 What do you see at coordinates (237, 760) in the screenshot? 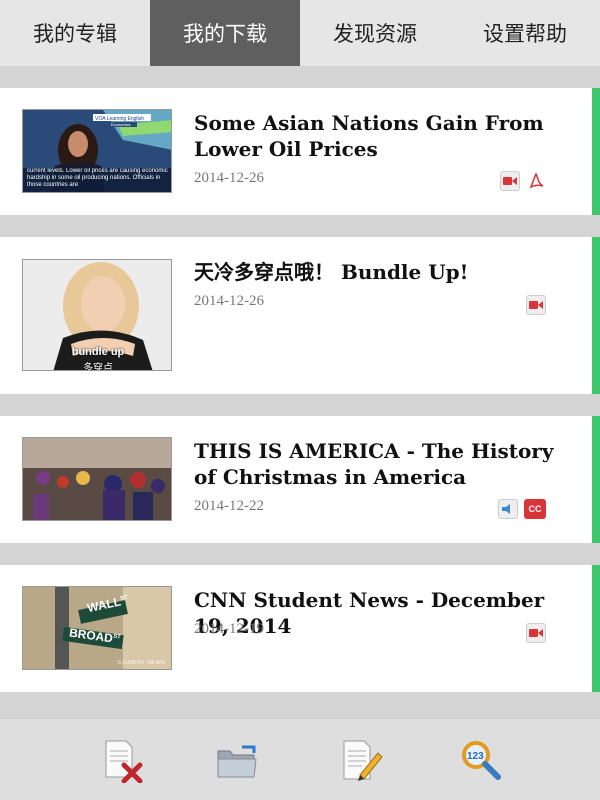
I see `folder-icon` at bounding box center [237, 760].